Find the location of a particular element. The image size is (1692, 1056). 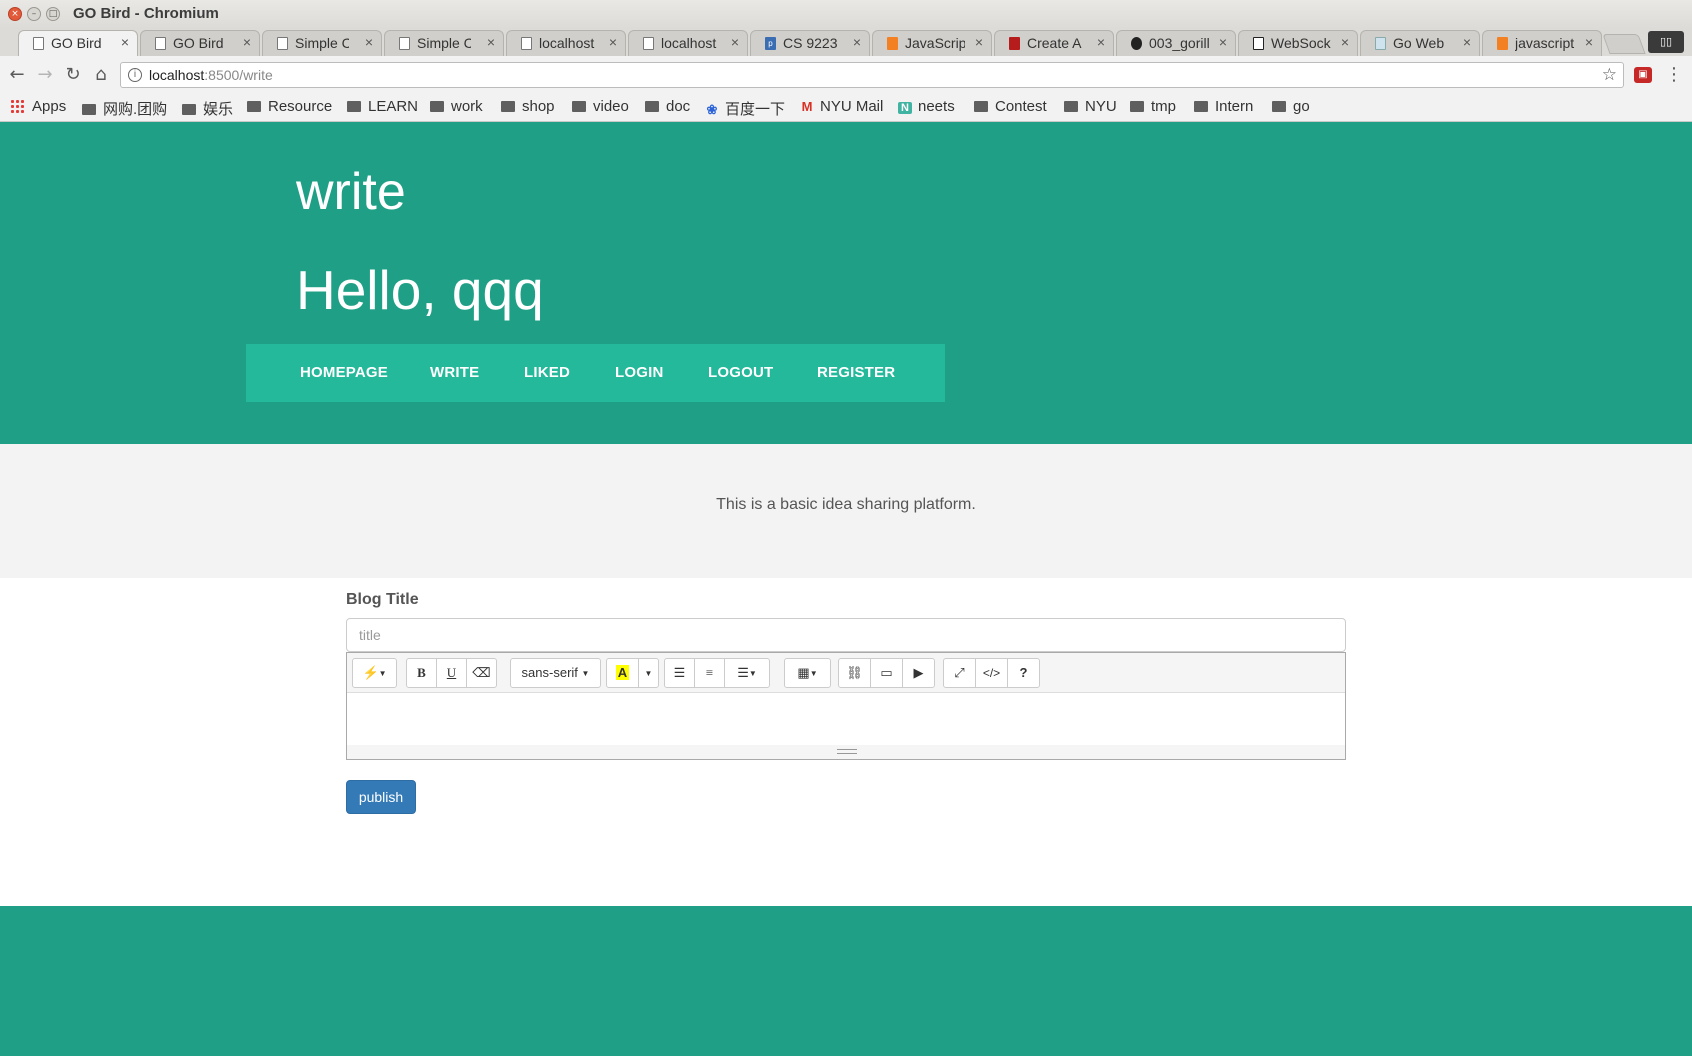

link-icon: ⛓ is located at coordinates (854, 673).